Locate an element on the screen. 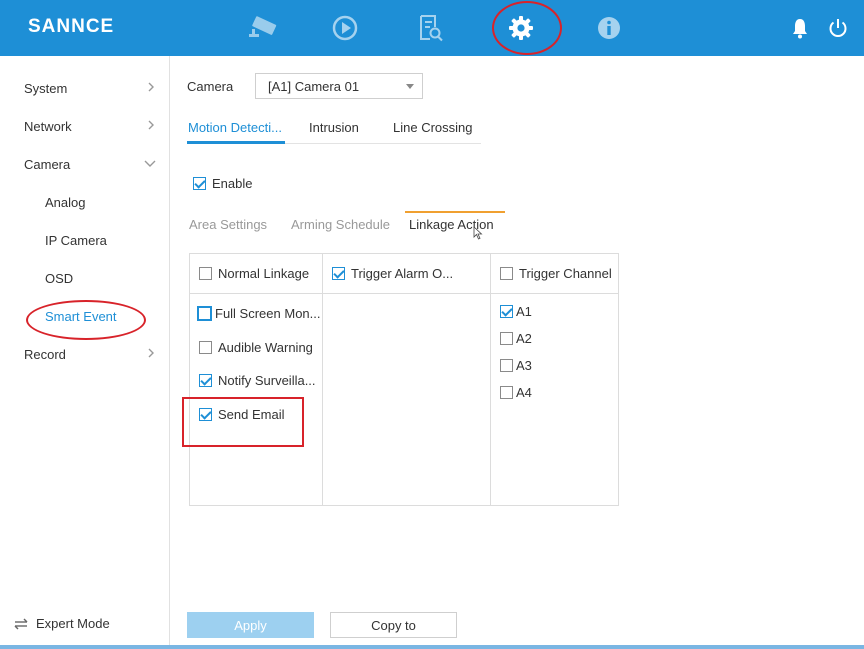  apply-button: Apply is located at coordinates (250, 625).